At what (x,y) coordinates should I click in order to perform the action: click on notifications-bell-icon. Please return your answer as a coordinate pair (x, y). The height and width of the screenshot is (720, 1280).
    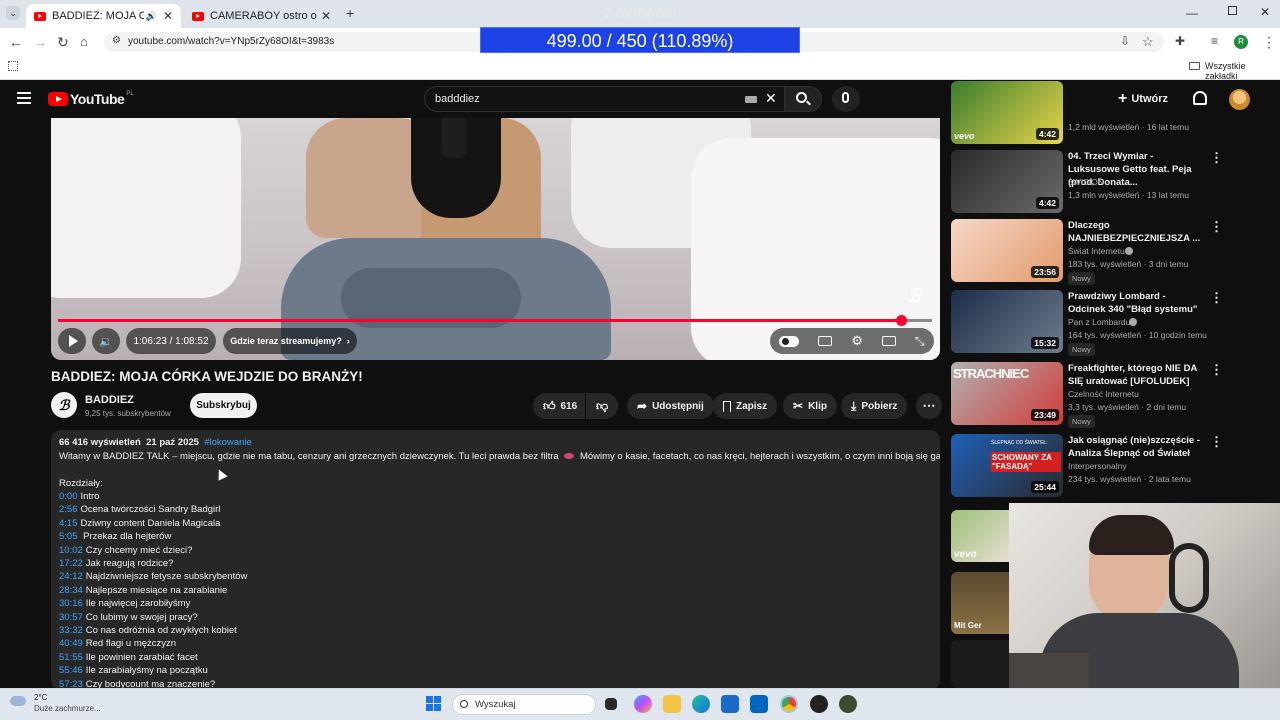
    Looking at the image, I should click on (1200, 98).